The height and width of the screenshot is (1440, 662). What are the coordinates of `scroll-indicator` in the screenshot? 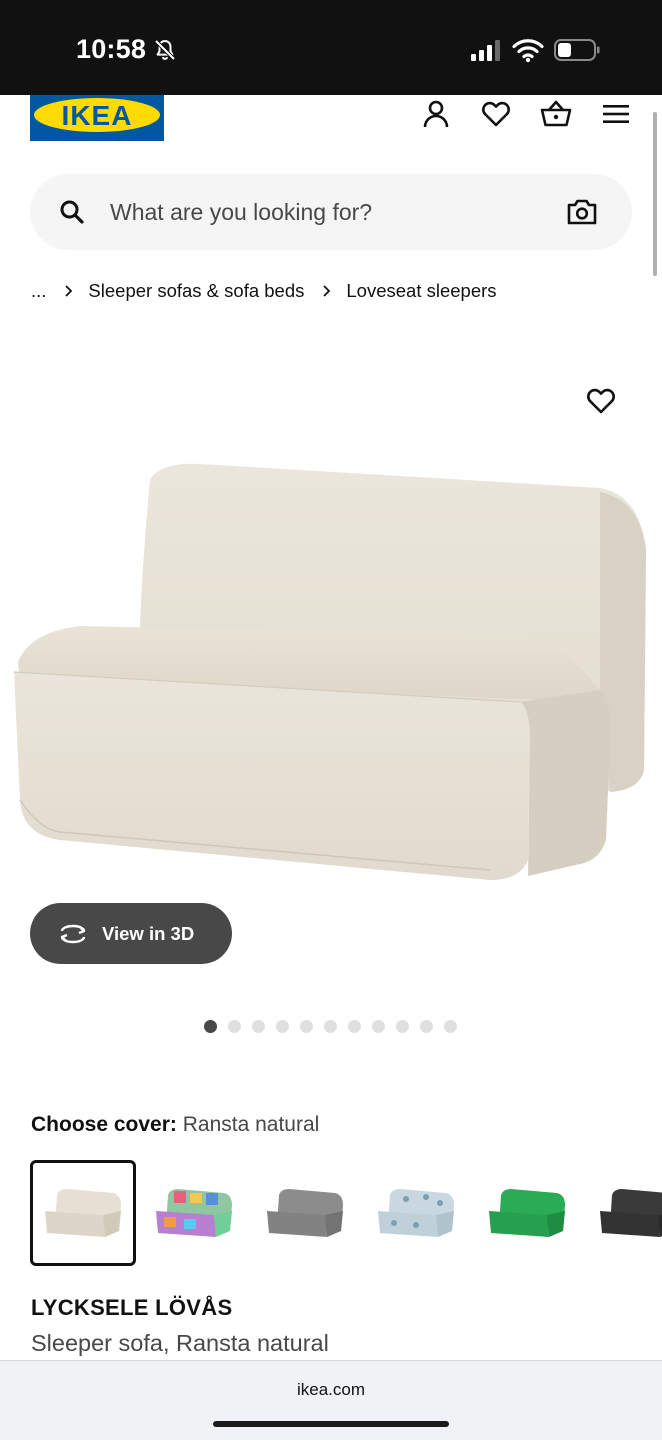 It's located at (655, 194).